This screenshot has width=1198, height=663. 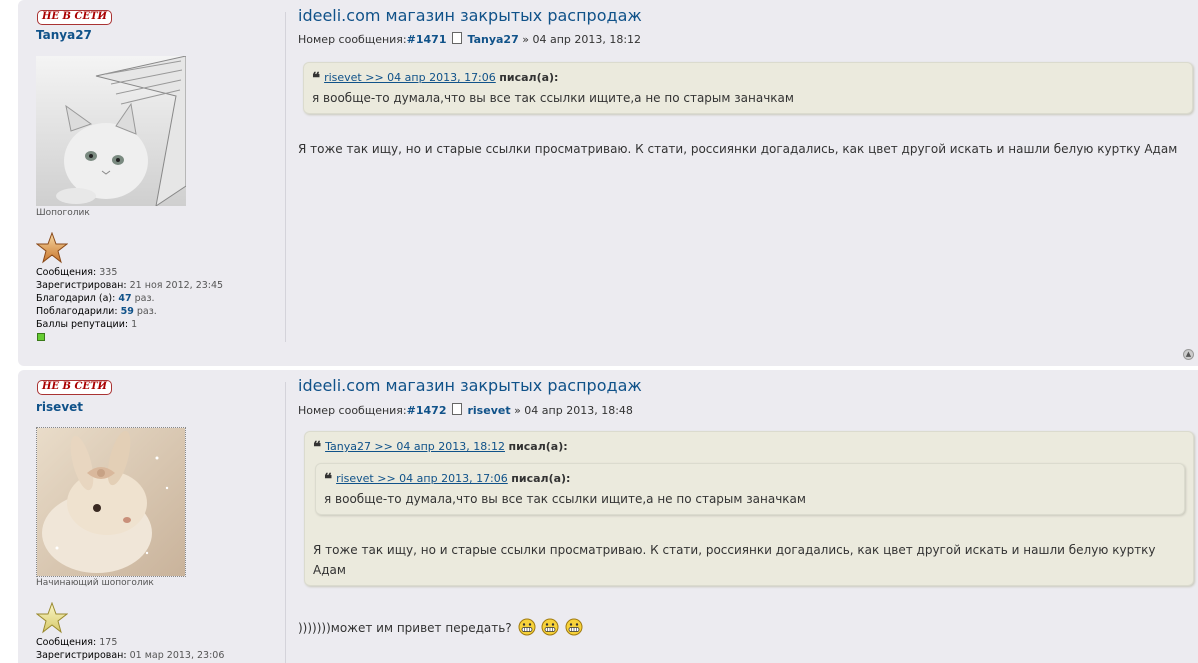 What do you see at coordinates (488, 410) in the screenshot?
I see `post-author-link: risevet` at bounding box center [488, 410].